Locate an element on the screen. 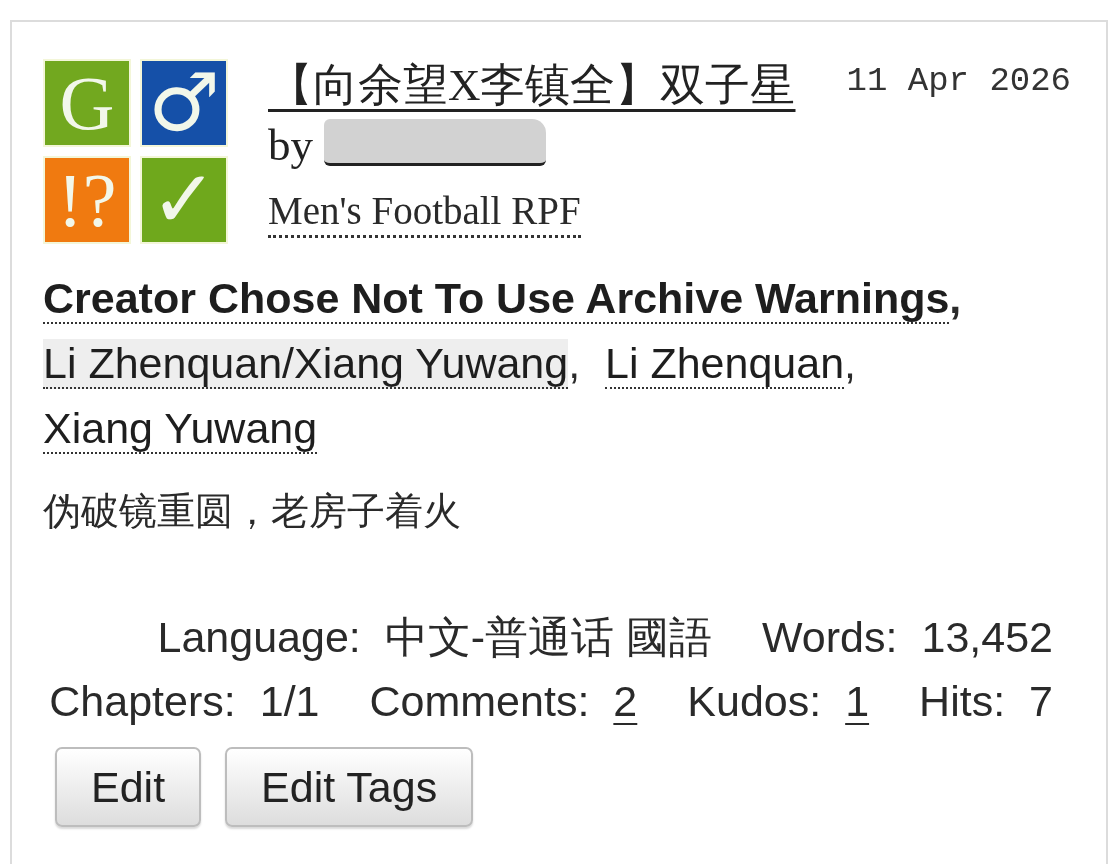  checkmark-icon: ✓ is located at coordinates (184, 200).